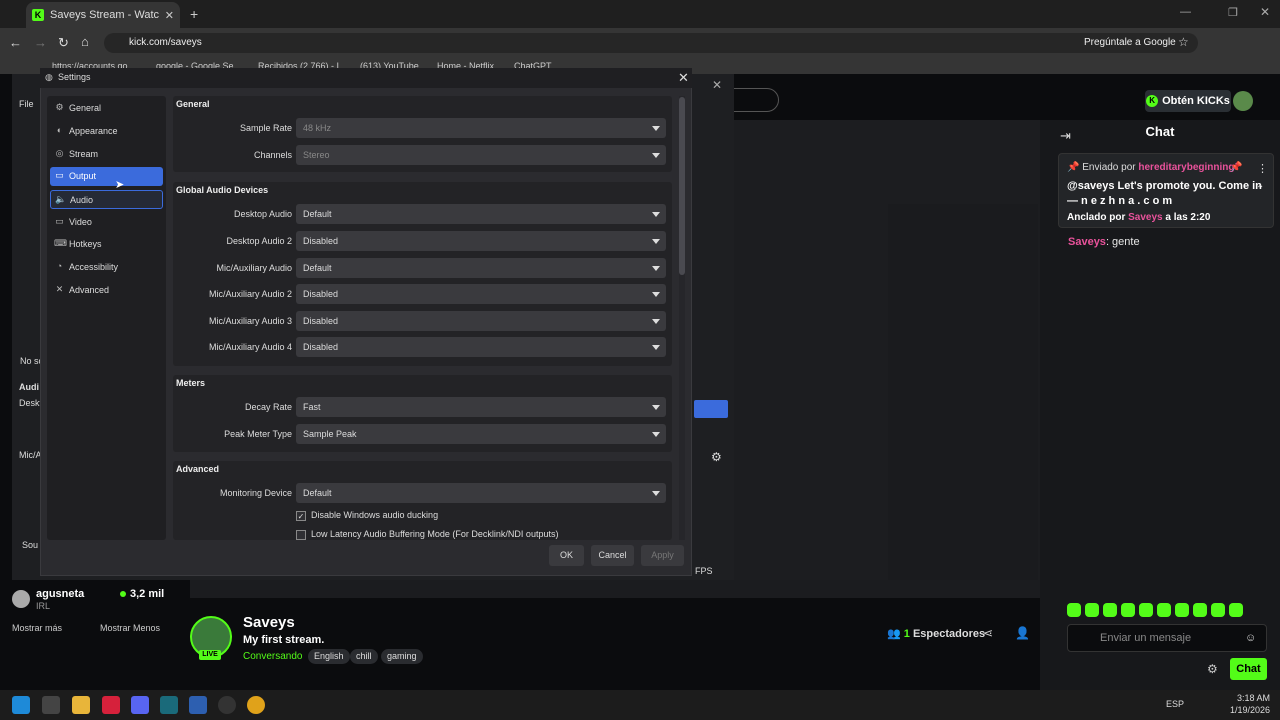 Image resolution: width=1280 pixels, height=720 pixels. I want to click on tag-english: English, so click(329, 656).